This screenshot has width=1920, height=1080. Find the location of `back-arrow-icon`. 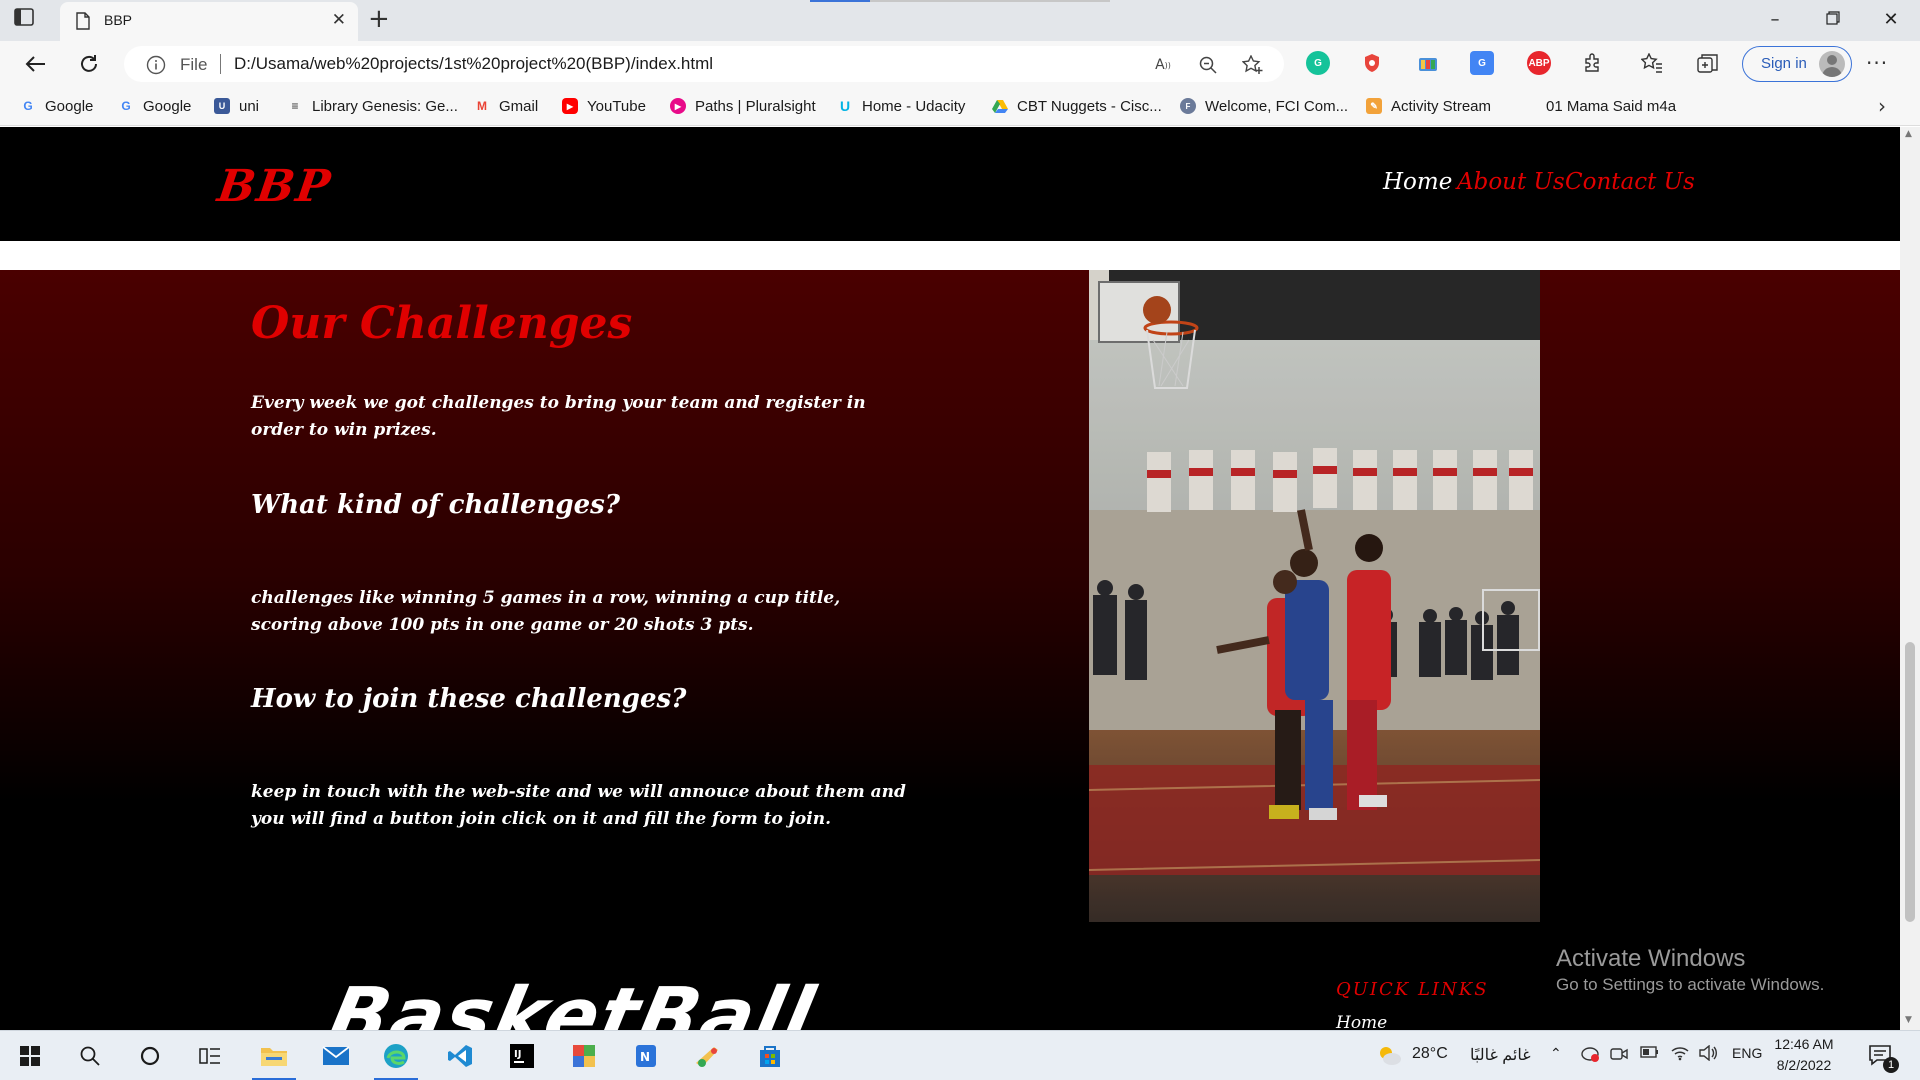

back-arrow-icon is located at coordinates (35, 64).